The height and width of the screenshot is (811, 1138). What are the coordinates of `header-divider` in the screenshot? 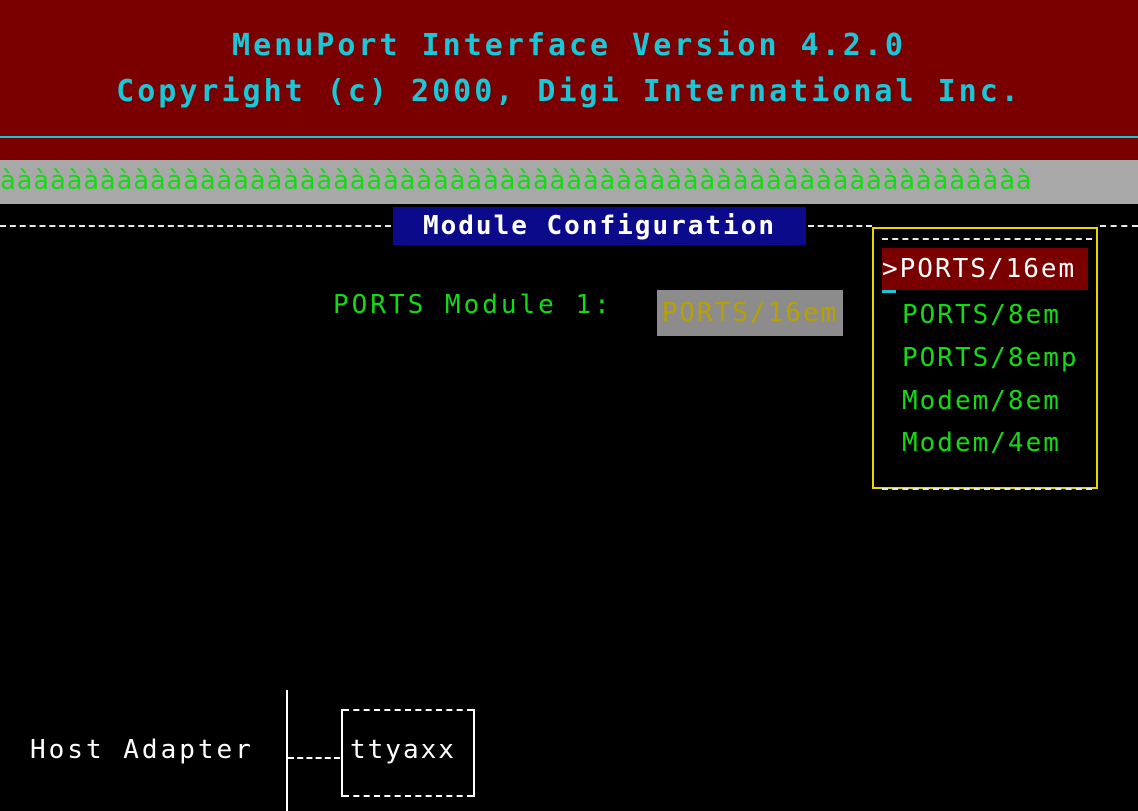 It's located at (569, 137).